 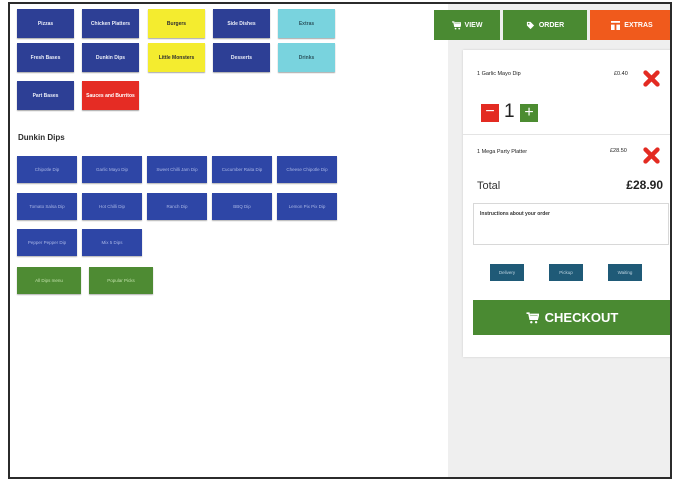 What do you see at coordinates (177, 169) in the screenshot?
I see `item-button: Sweet Chilli Jam Dip` at bounding box center [177, 169].